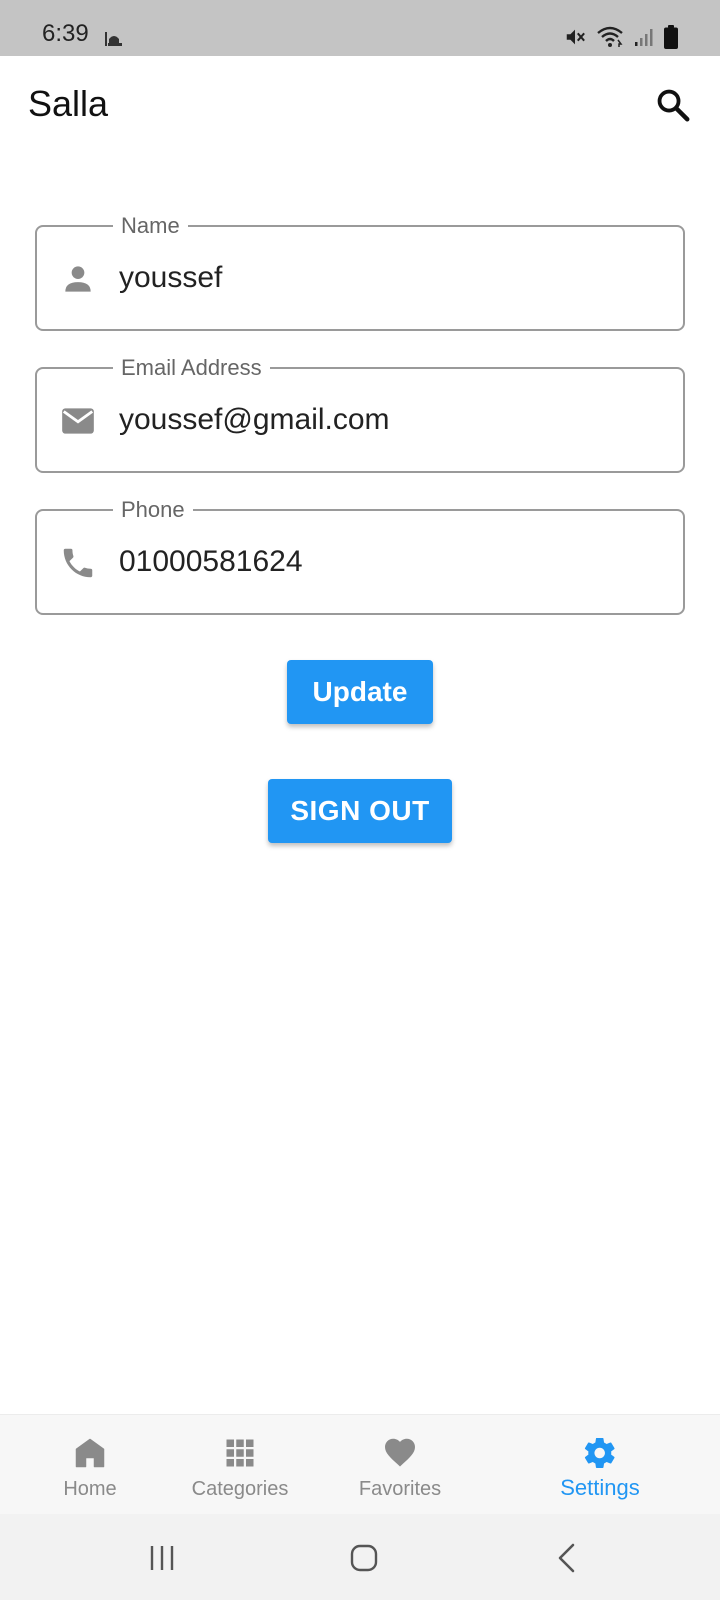 This screenshot has height=1600, width=720. Describe the element at coordinates (90, 1453) in the screenshot. I see `home-icon` at that location.